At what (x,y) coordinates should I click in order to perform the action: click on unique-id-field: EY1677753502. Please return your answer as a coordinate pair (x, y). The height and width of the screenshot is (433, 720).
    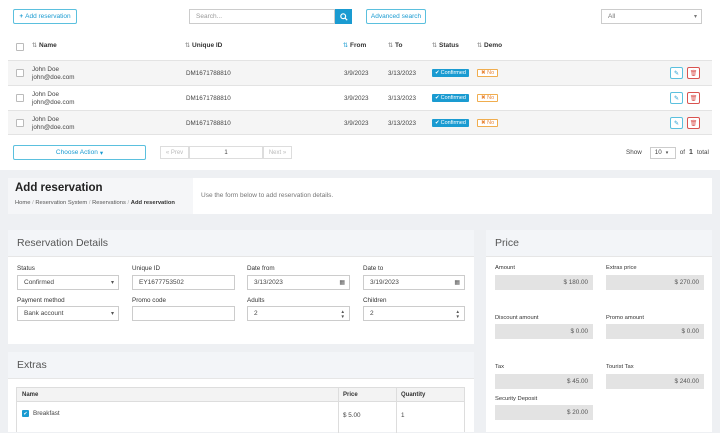
    Looking at the image, I should click on (183, 282).